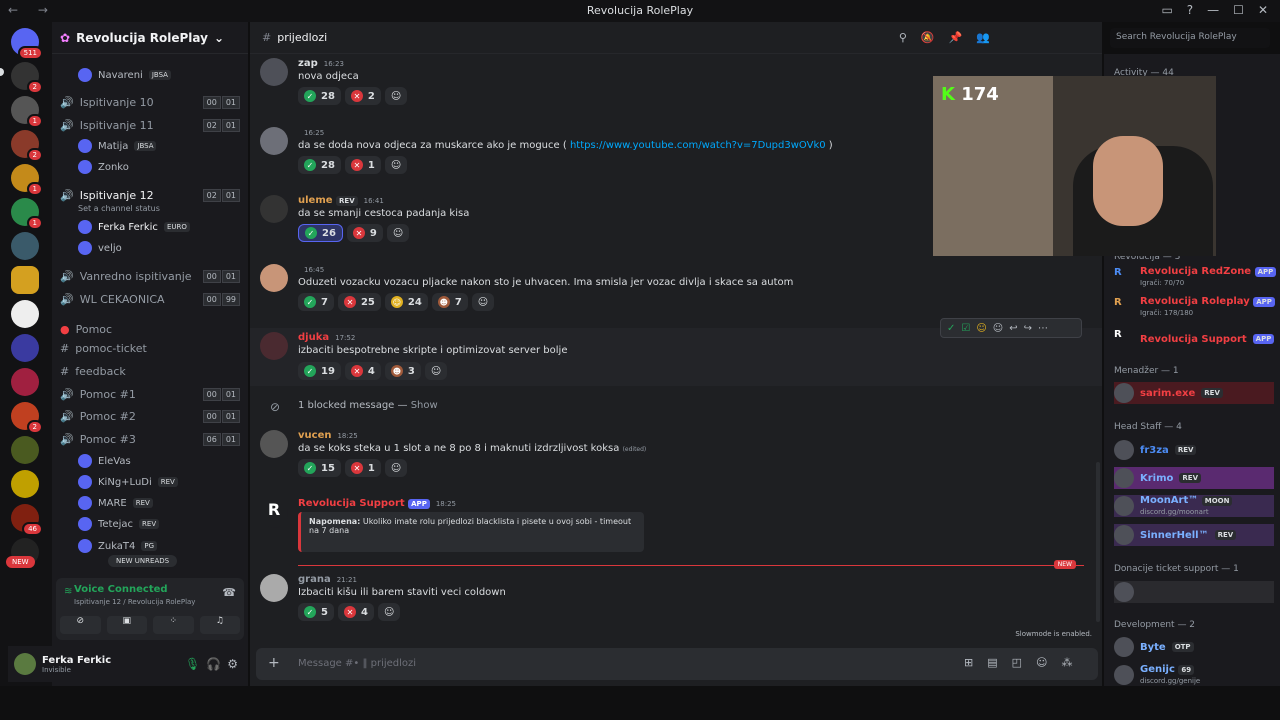 This screenshot has width=1280, height=720. Describe the element at coordinates (213, 664) in the screenshot. I see `headphones-icon: 🎧` at that location.